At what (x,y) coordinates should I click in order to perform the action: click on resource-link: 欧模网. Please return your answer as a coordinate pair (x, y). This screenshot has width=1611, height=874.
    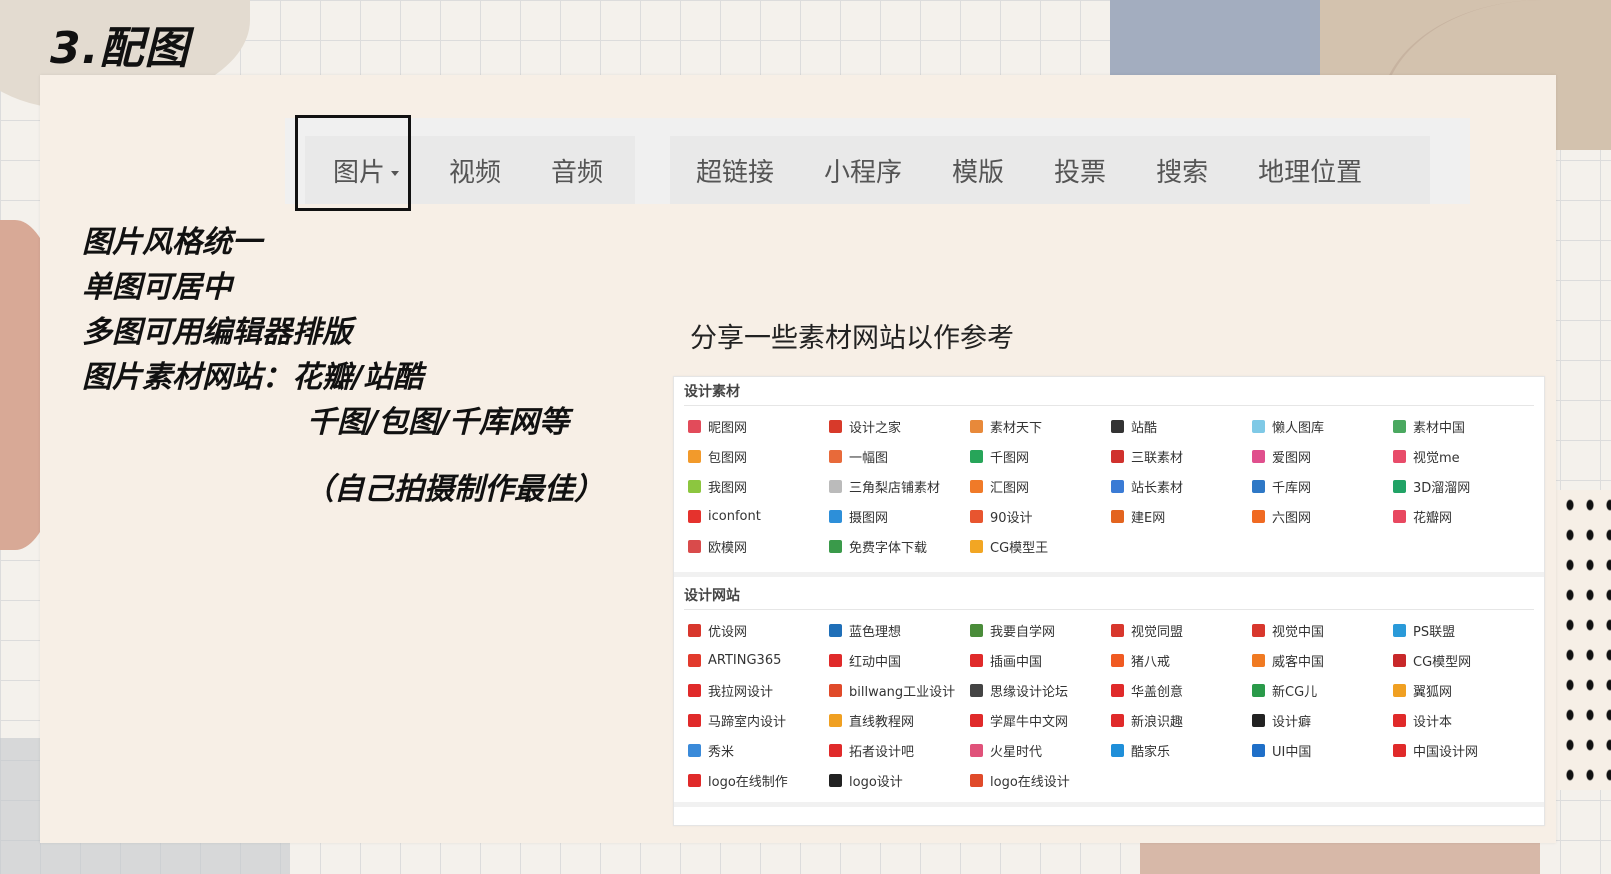
    Looking at the image, I should click on (758, 546).